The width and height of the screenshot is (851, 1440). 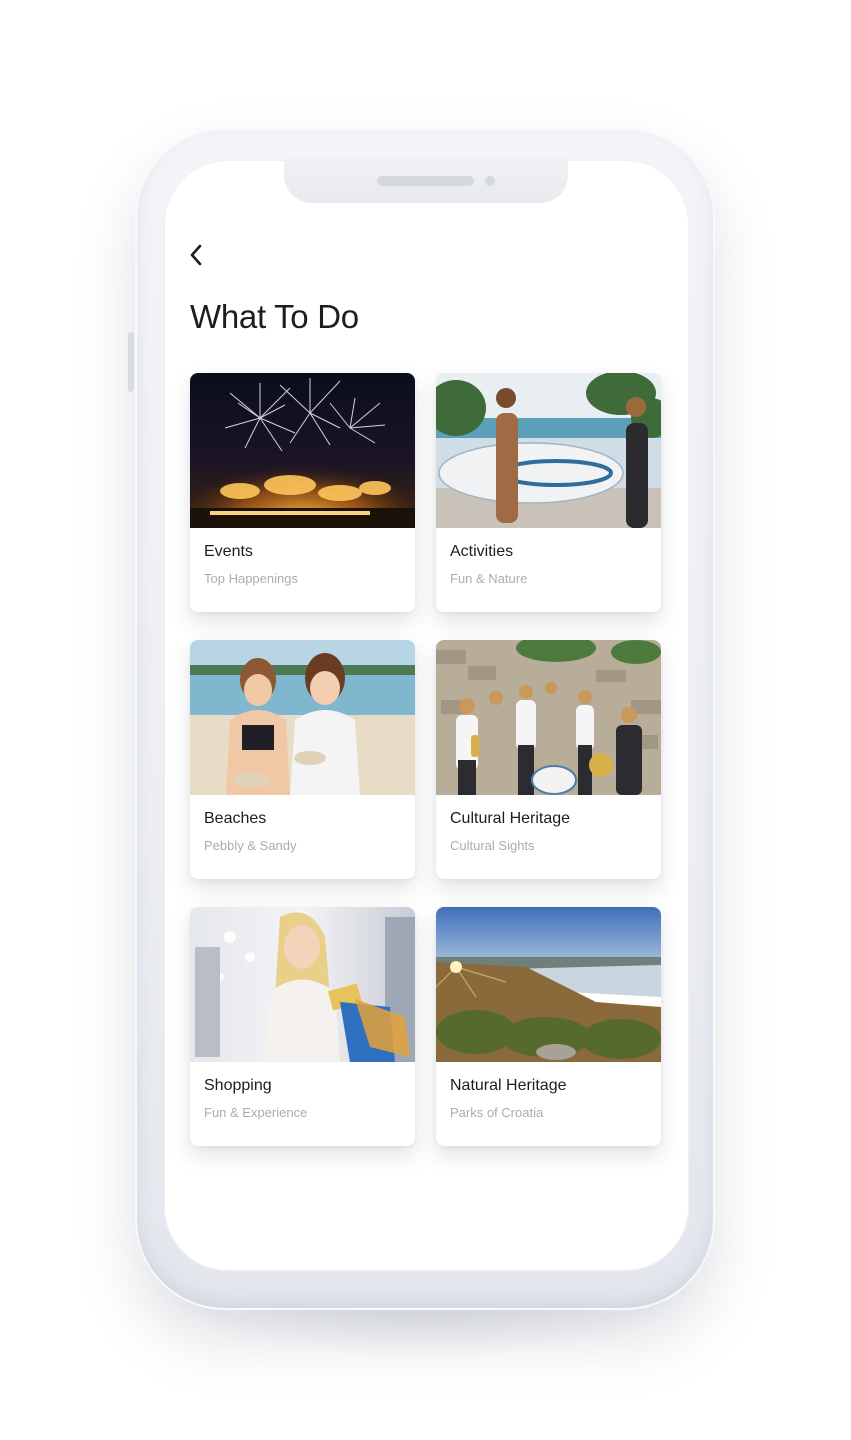 What do you see at coordinates (235, 818) in the screenshot?
I see `card-title: Beaches` at bounding box center [235, 818].